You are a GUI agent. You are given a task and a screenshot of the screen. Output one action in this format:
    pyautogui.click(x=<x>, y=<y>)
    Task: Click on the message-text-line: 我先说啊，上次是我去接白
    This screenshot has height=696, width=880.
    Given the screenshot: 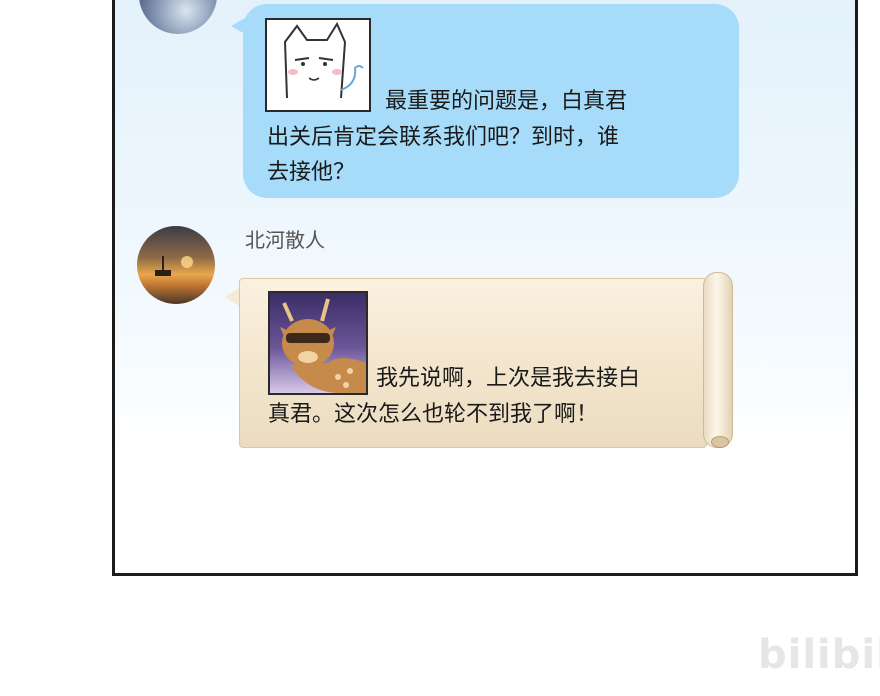 What is the action you would take?
    pyautogui.click(x=508, y=378)
    